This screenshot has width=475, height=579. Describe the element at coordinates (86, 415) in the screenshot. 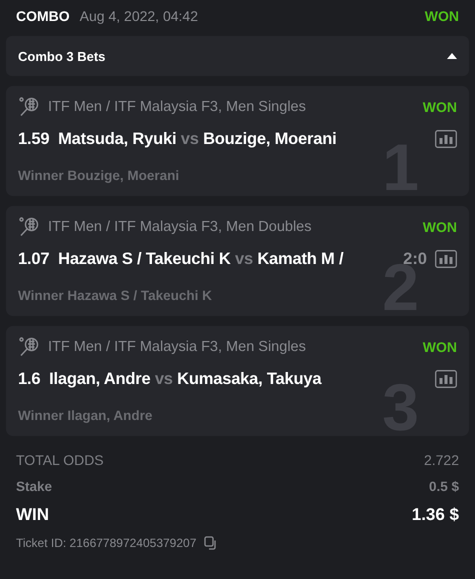

I see `bet-pick: Winner Ilagan, Andre` at that location.